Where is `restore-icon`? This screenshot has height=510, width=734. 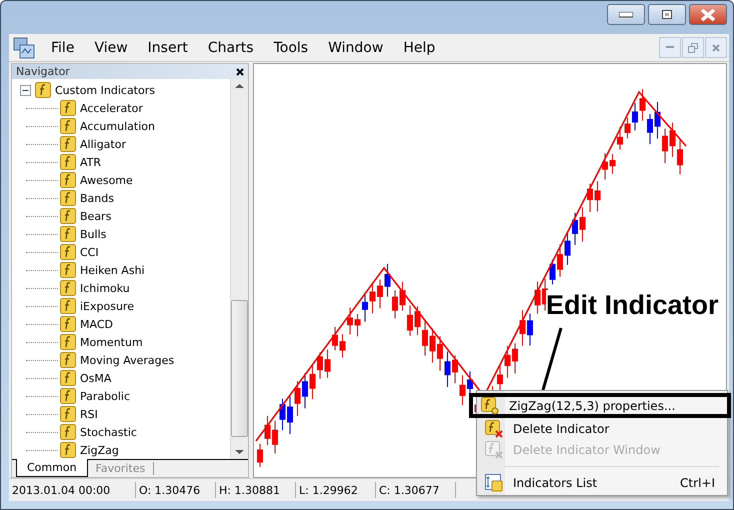 restore-icon is located at coordinates (693, 47).